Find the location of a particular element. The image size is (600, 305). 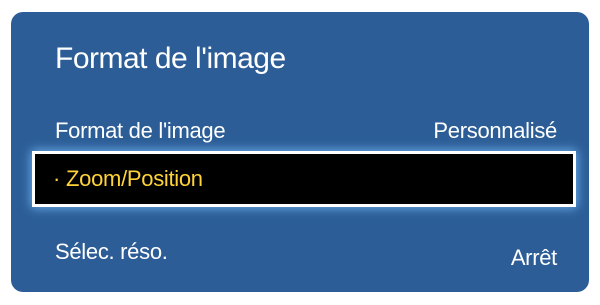

menu-item-label-text: Zoom/Position is located at coordinates (134, 178).